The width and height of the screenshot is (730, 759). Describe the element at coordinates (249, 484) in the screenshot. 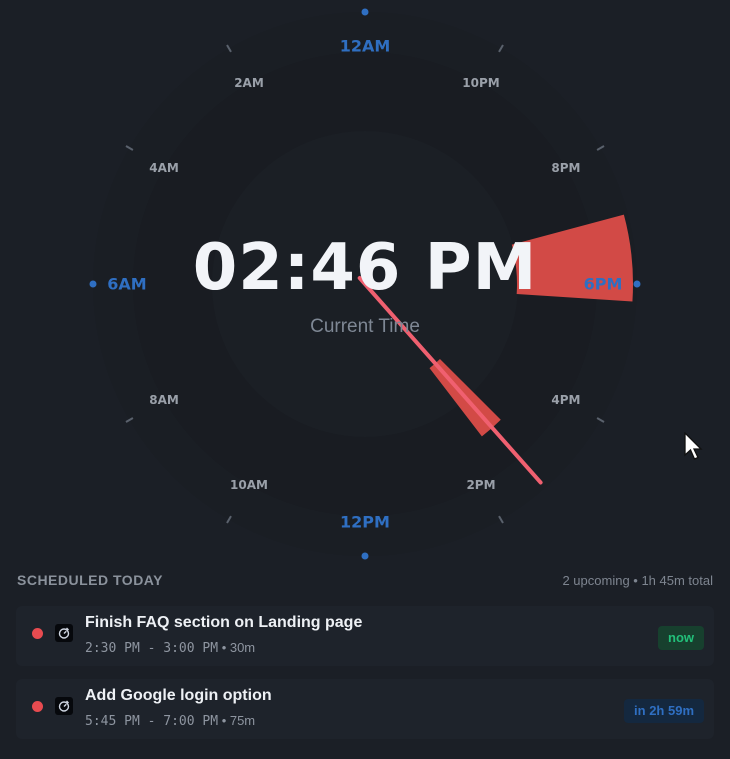

I see `hour-label: 10AM` at that location.